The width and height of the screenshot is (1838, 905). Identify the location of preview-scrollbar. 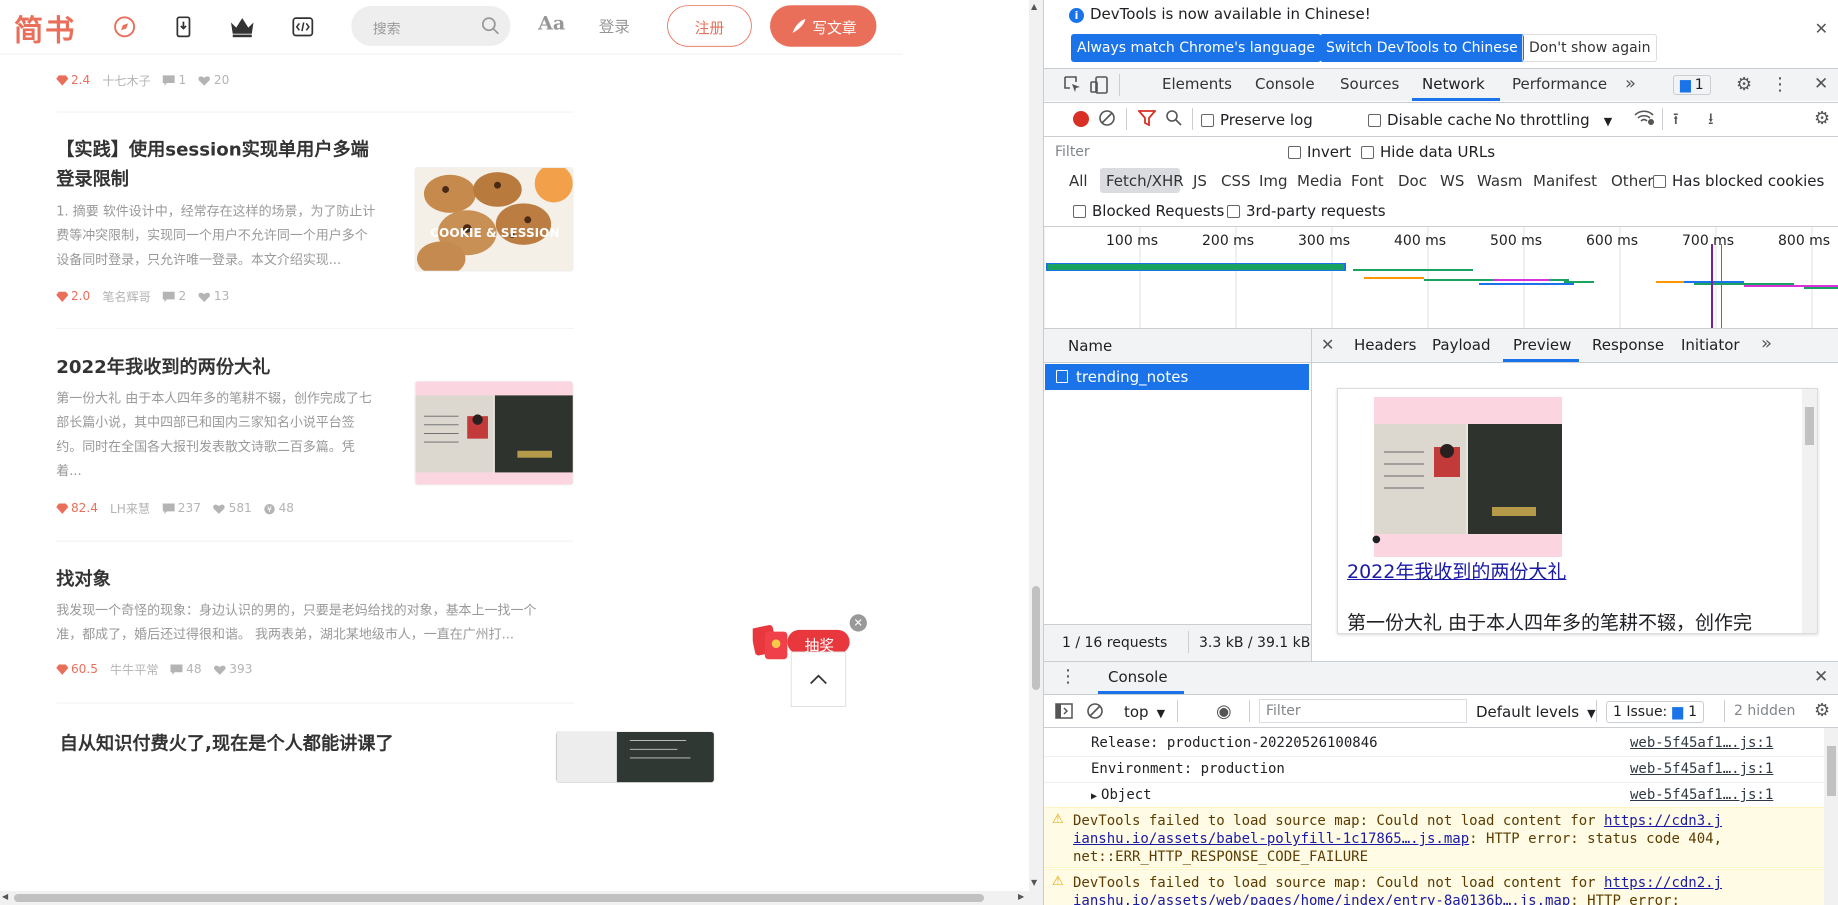
(1809, 511).